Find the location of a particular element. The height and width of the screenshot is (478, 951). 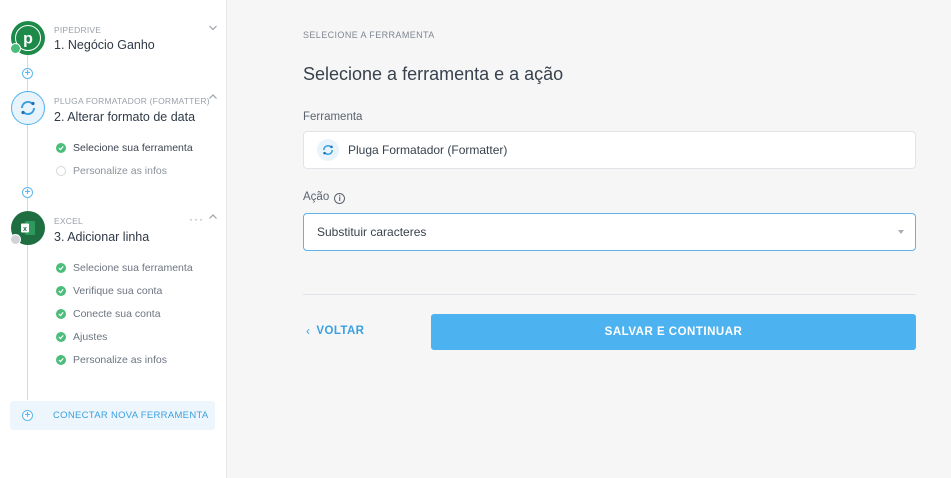

step-3-app-name: EXCEL is located at coordinates (68, 221).